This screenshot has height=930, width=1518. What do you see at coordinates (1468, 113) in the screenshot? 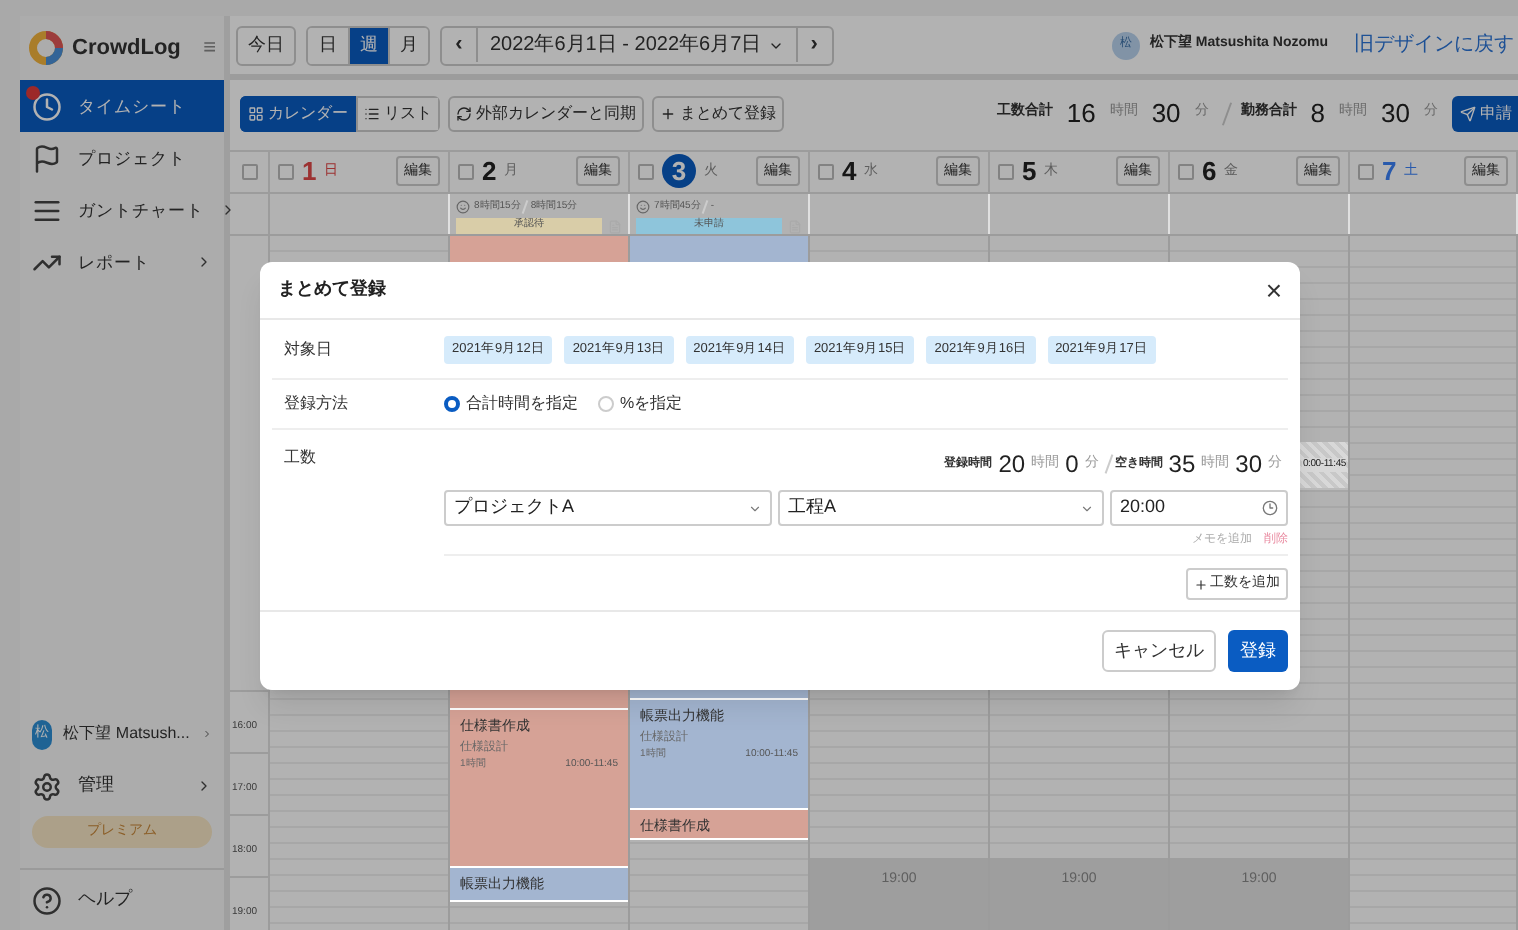
I see `send-icon` at bounding box center [1468, 113].